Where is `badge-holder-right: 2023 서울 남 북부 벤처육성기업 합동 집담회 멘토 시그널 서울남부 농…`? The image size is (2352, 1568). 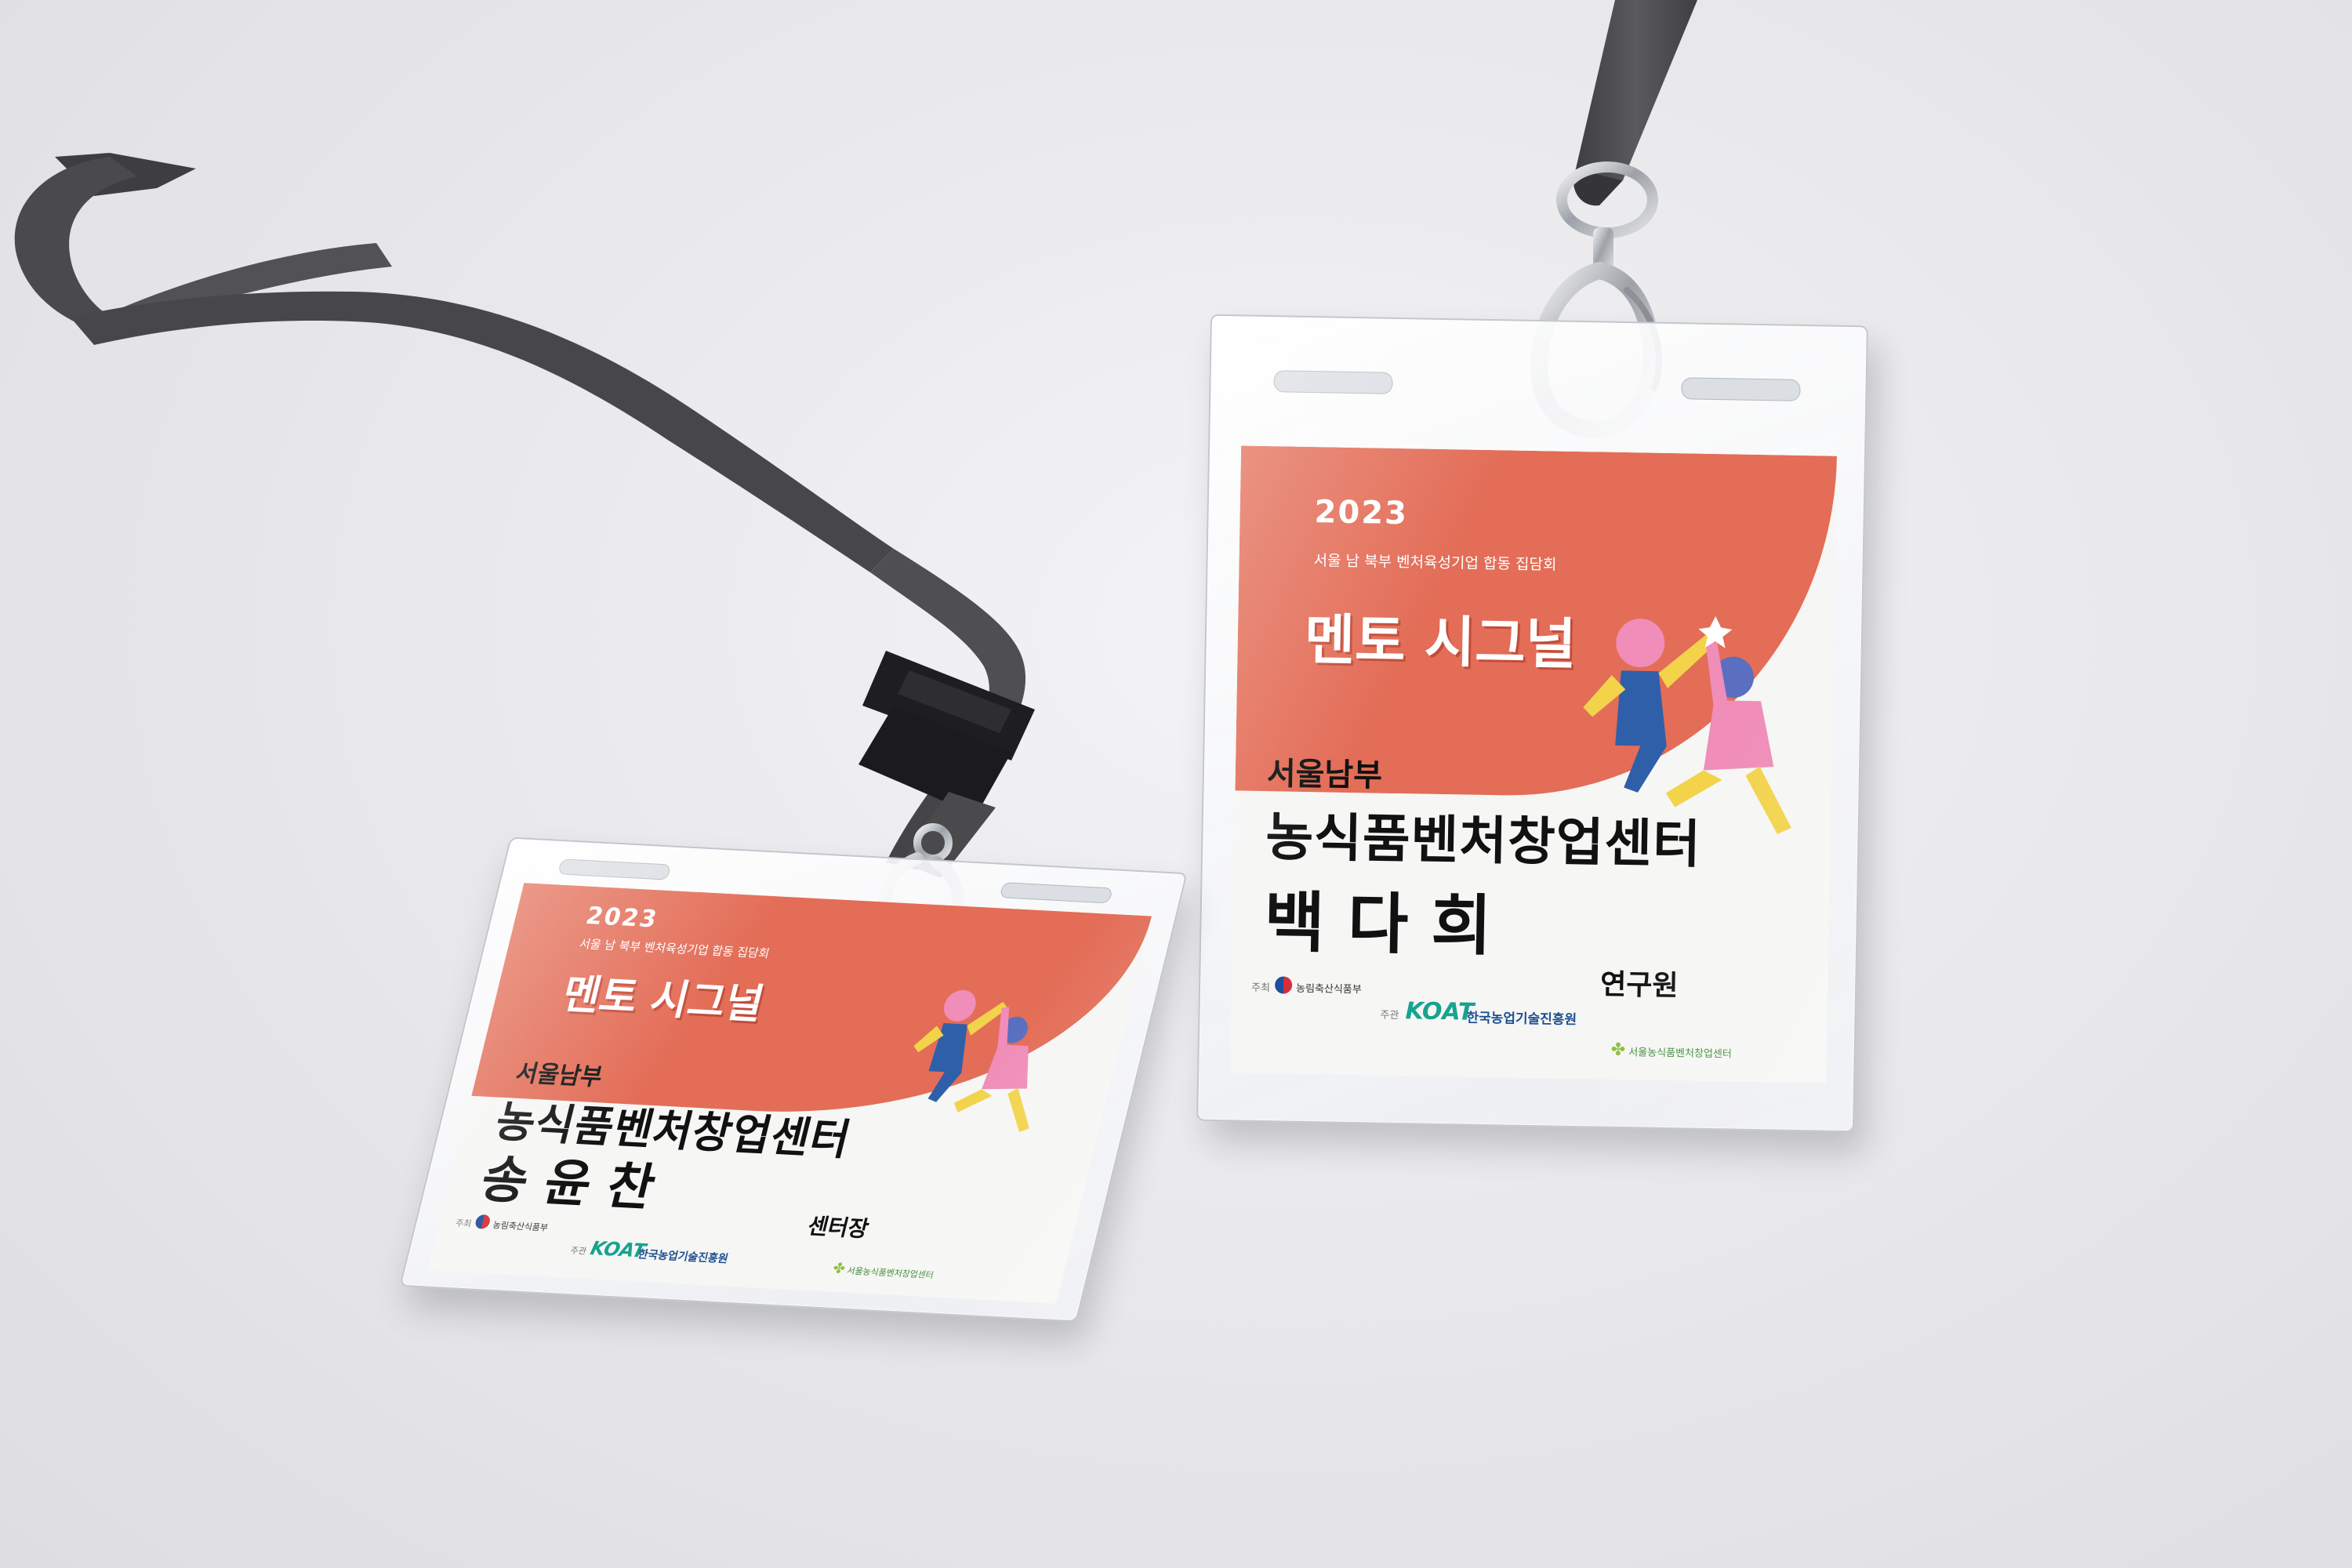
badge-holder-right: 2023 서울 남 북부 벤처육성기업 합동 집담회 멘토 시그널 서울남부 농… is located at coordinates (1532, 723).